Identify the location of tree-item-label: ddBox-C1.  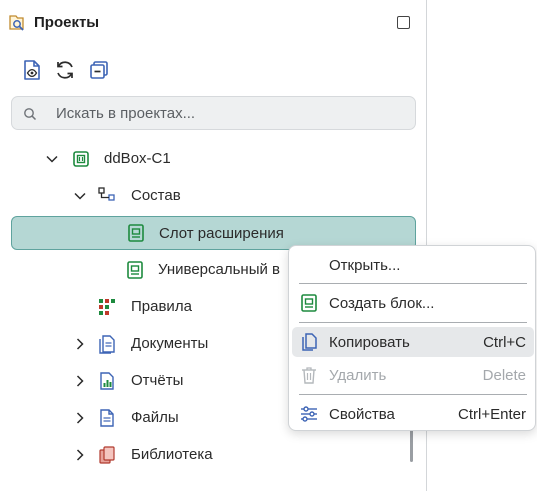
(137, 158).